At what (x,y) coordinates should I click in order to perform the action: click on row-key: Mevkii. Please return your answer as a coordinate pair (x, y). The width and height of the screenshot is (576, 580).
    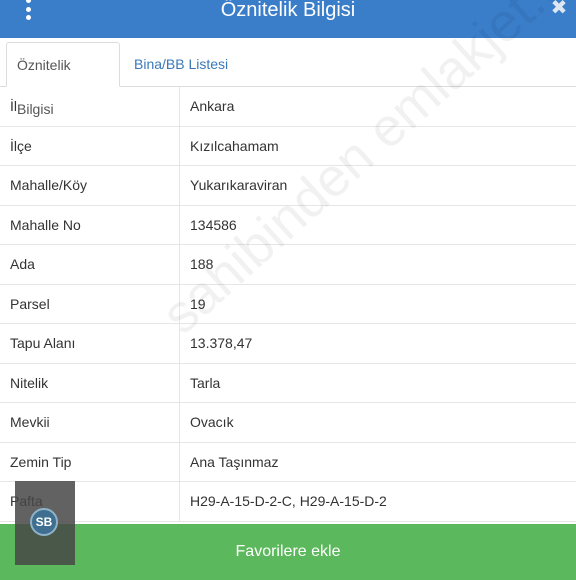
    Looking at the image, I should click on (90, 422).